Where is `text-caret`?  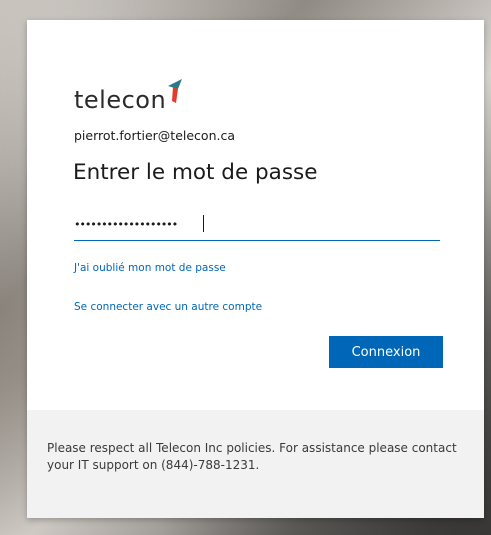 text-caret is located at coordinates (203, 223).